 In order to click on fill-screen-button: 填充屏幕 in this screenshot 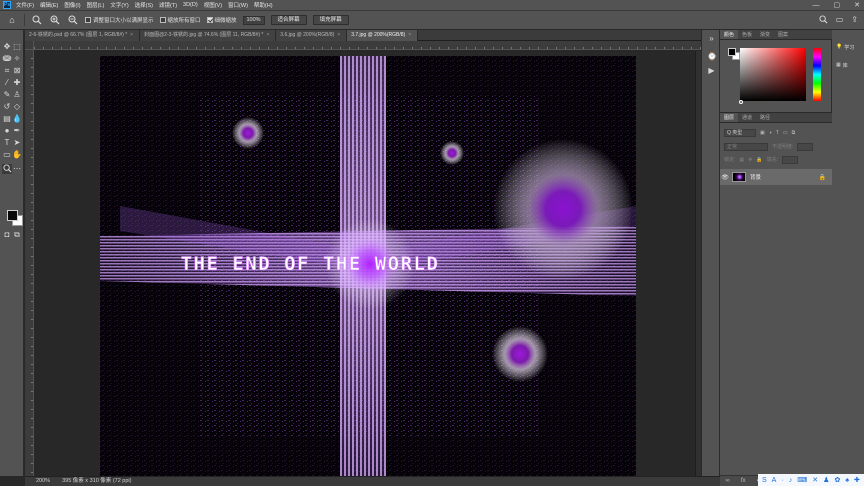, I will do `click(330, 20)`.